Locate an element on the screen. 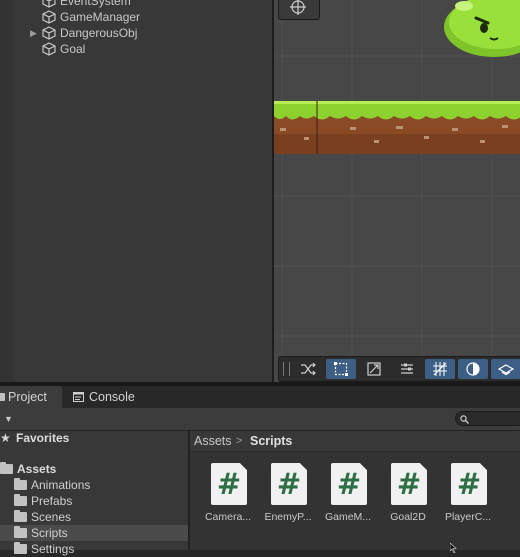 The image size is (520, 557). project-toolbar: ▼ is located at coordinates (260, 419).